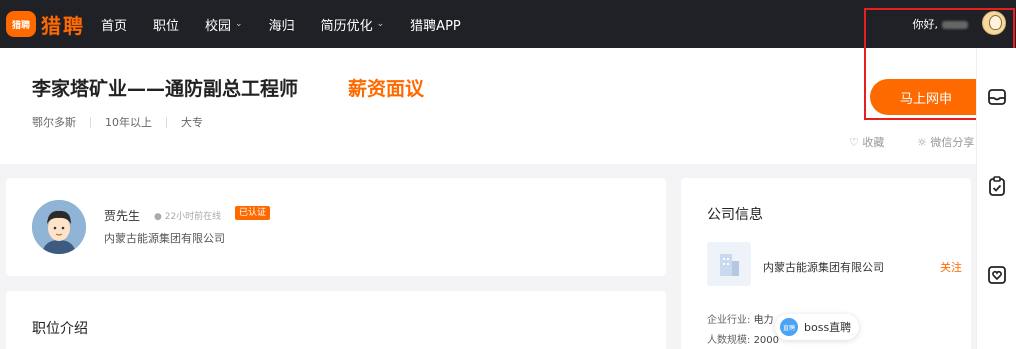  I want to click on job-experience: 10年以上, so click(128, 122).